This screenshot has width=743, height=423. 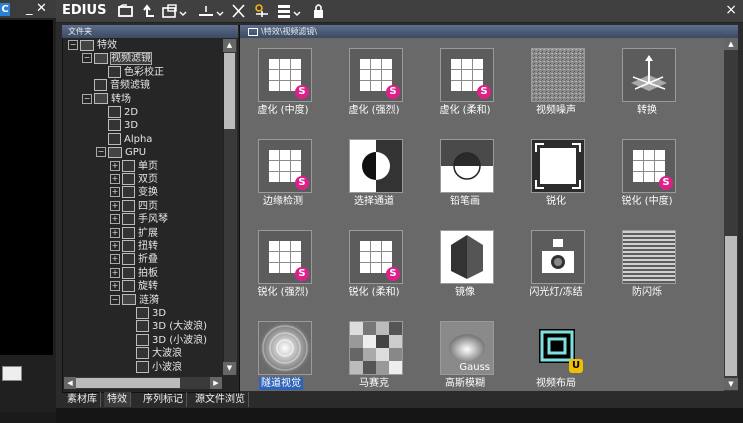 What do you see at coordinates (229, 91) in the screenshot?
I see `folder-vertical-scroll-thumb` at bounding box center [229, 91].